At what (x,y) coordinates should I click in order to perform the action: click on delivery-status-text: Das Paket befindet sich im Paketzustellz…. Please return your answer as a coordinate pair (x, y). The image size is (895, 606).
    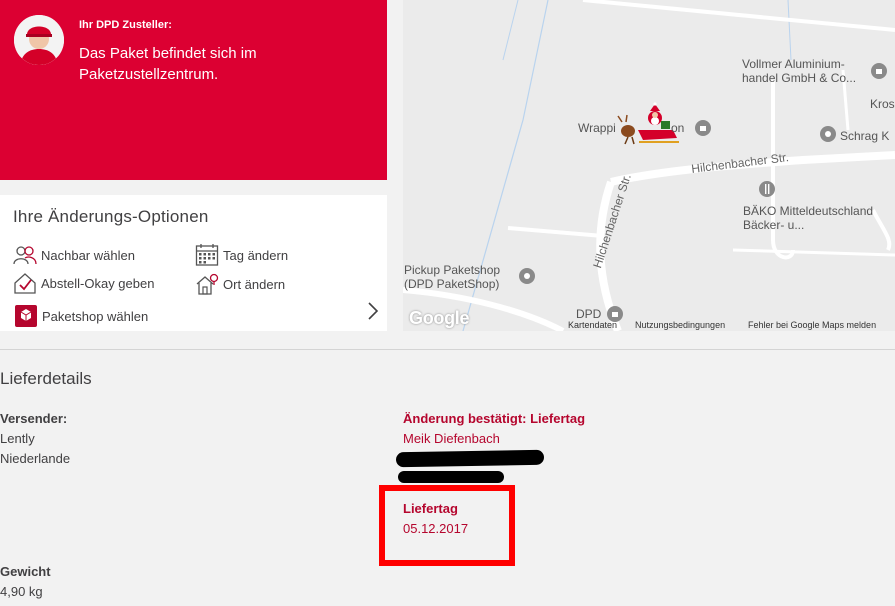
    Looking at the image, I should click on (168, 64).